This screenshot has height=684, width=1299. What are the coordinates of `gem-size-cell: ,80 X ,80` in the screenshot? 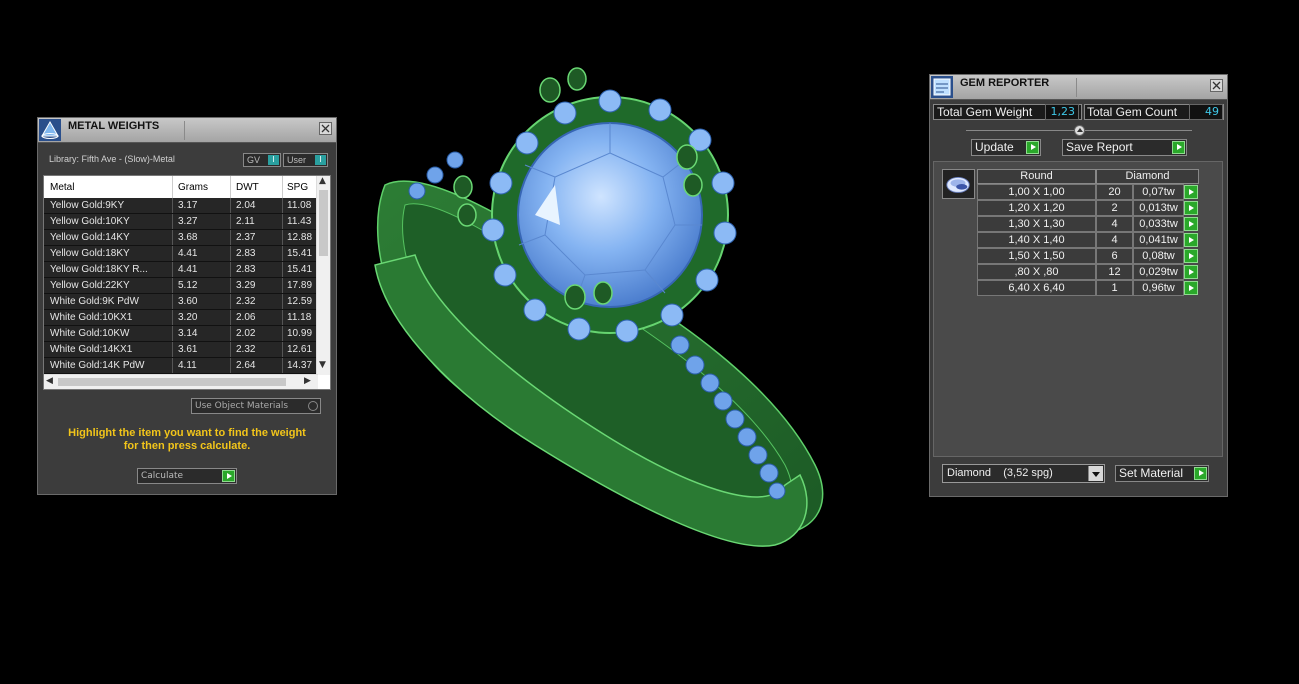 It's located at (1036, 272).